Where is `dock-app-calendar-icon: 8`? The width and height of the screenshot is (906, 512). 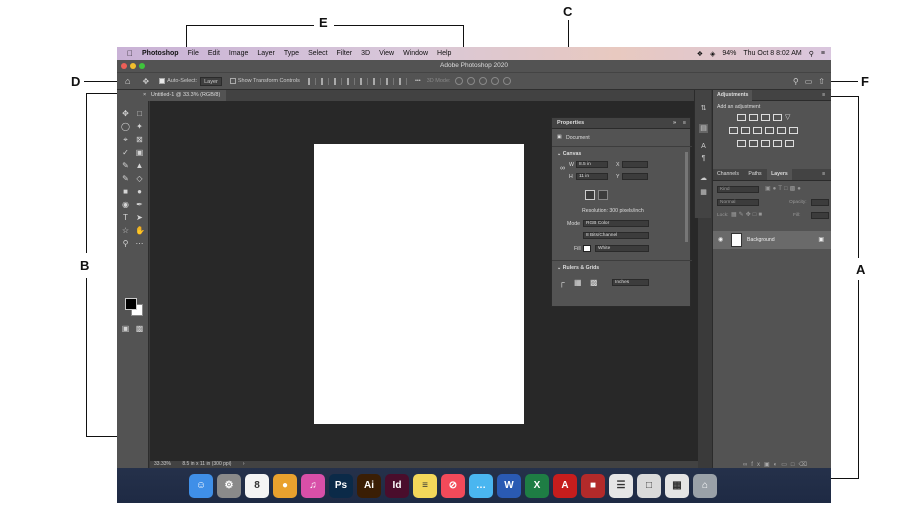 dock-app-calendar-icon: 8 is located at coordinates (257, 486).